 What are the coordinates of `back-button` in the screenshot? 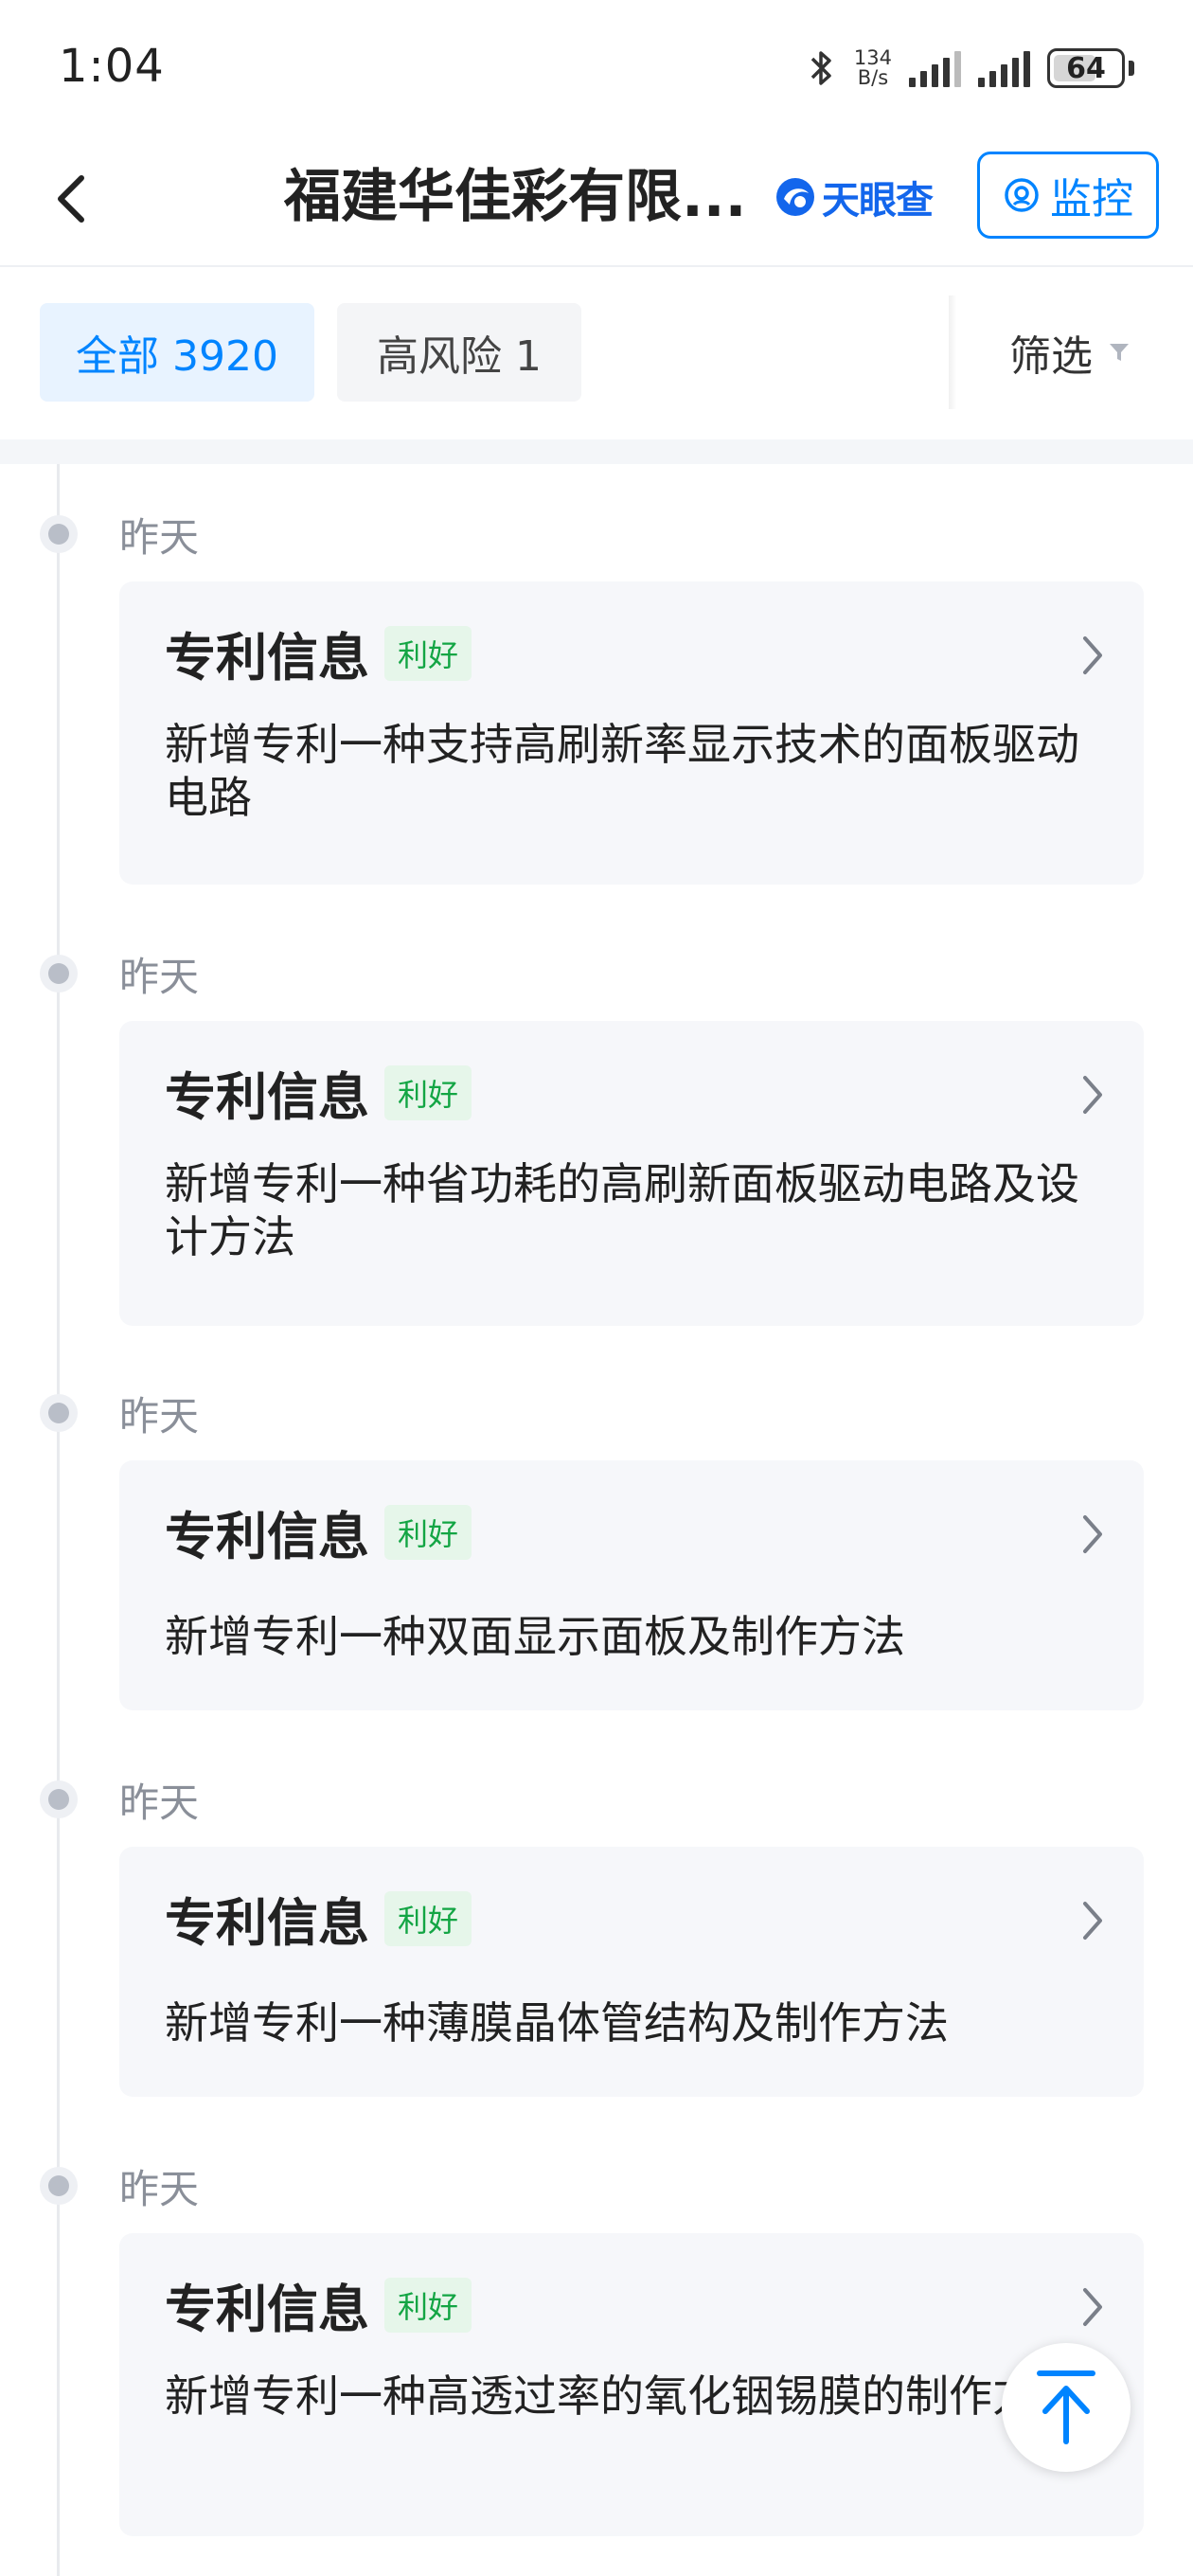 It's located at (72, 199).